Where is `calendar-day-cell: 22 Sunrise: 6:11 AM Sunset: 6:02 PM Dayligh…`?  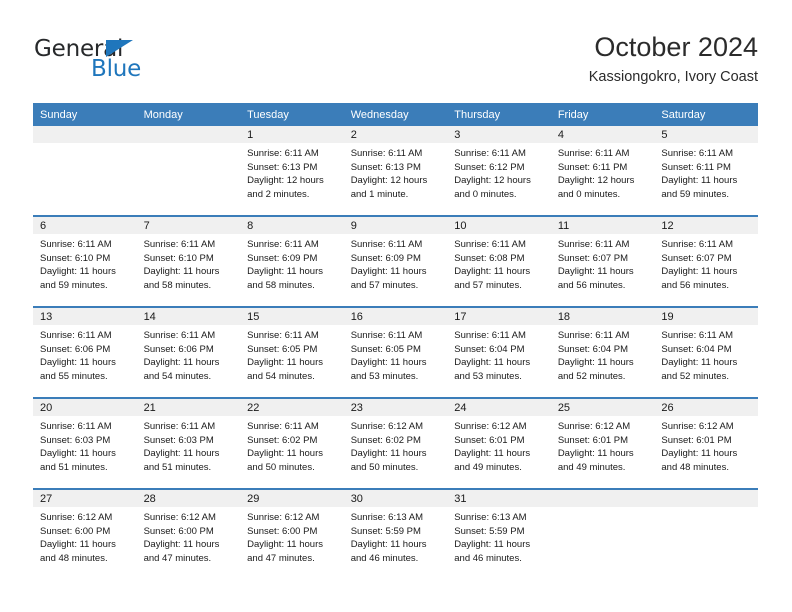 calendar-day-cell: 22 Sunrise: 6:11 AM Sunset: 6:02 PM Dayligh… is located at coordinates (292, 443).